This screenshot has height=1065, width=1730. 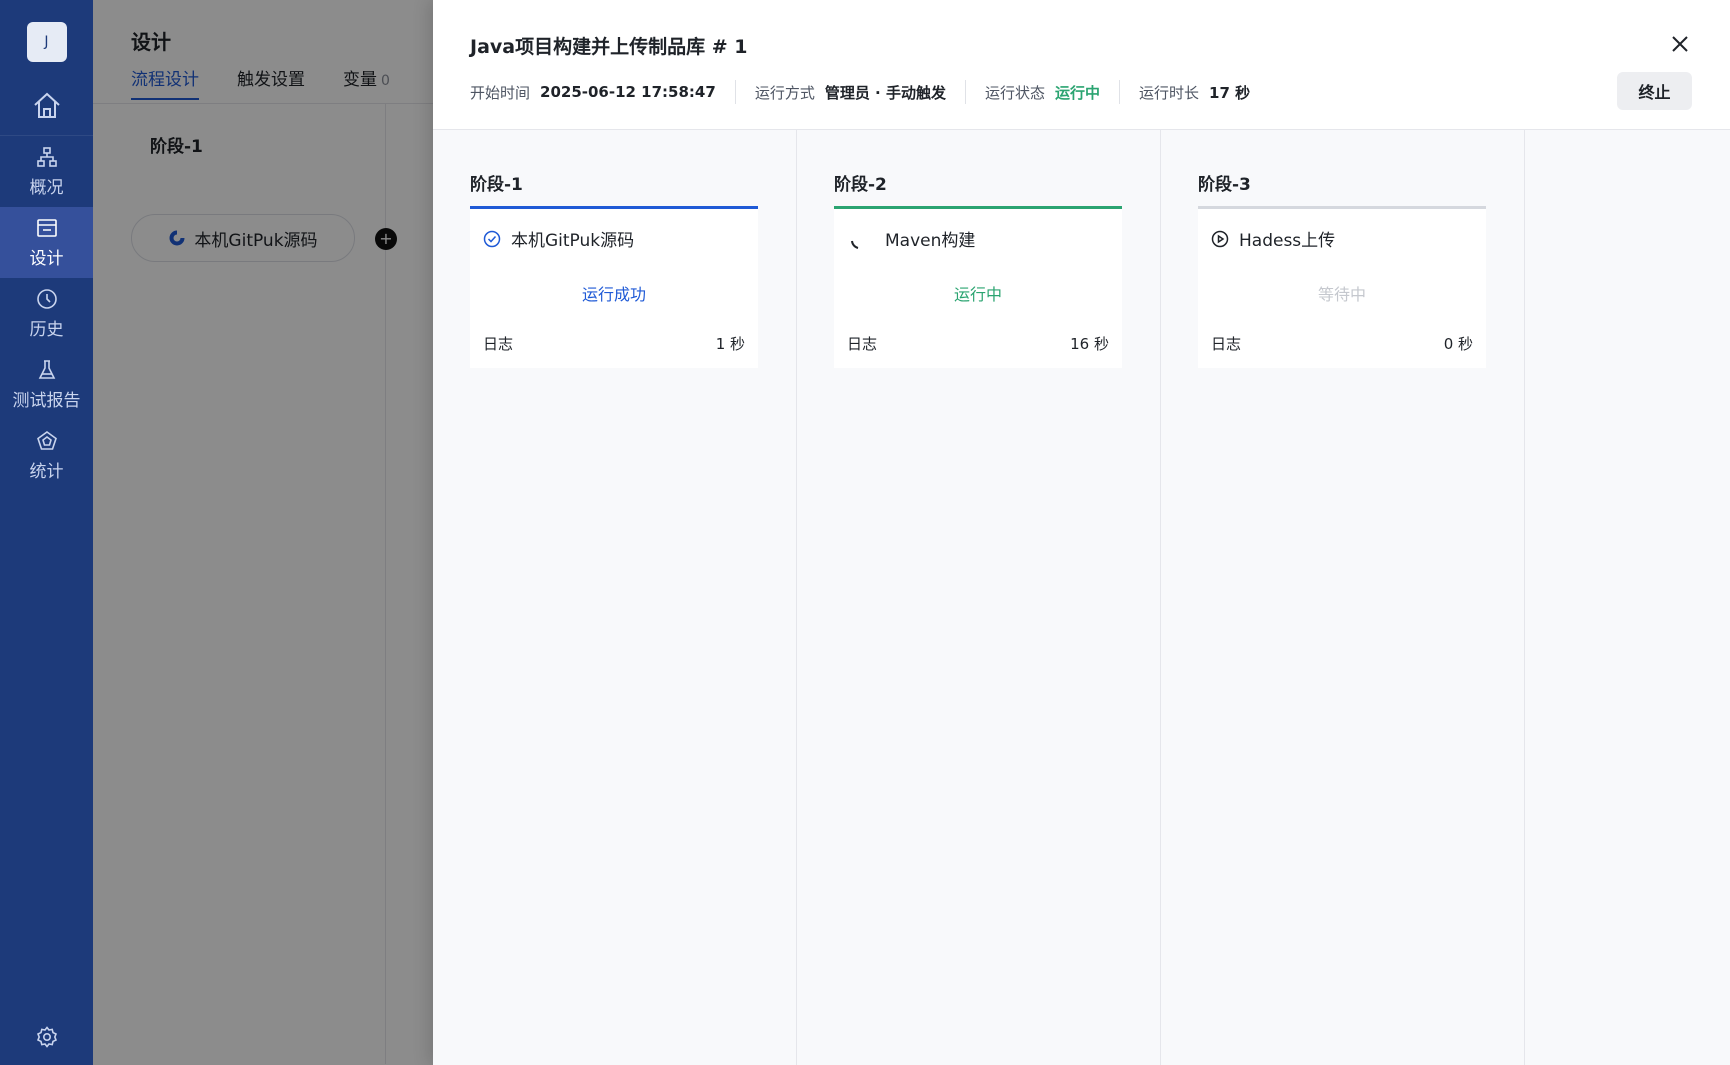 What do you see at coordinates (1342, 343) in the screenshot?
I see `task-footer: 日志 0 秒` at bounding box center [1342, 343].